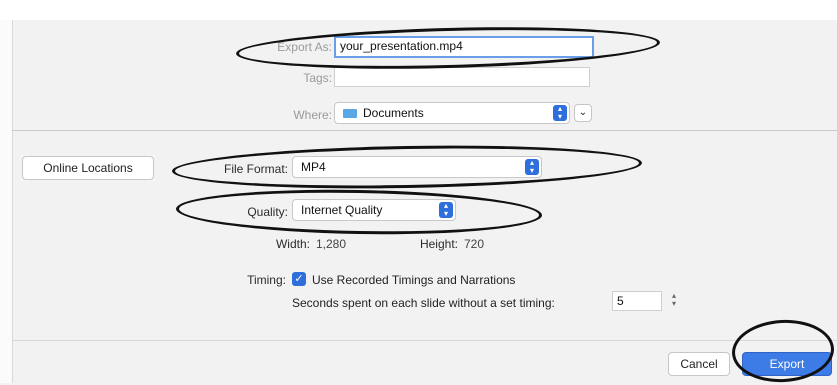 The width and height of the screenshot is (837, 385). I want to click on width-label: Width:, so click(292, 244).